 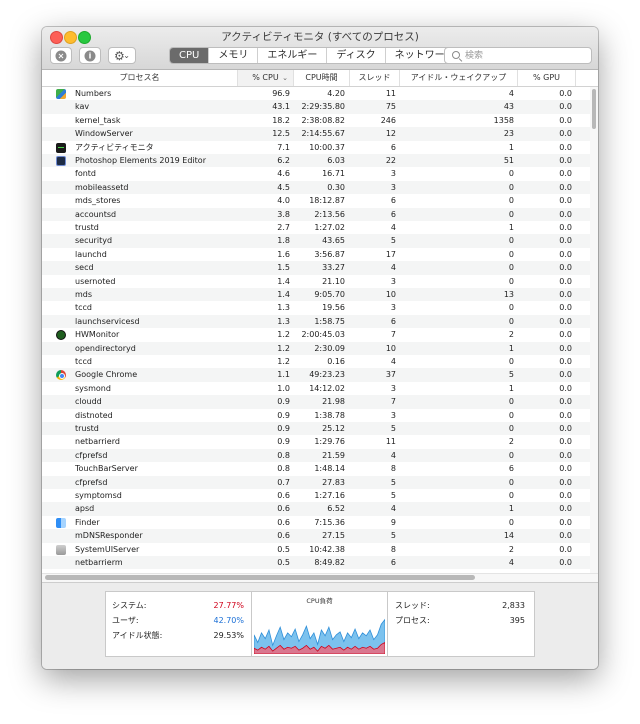 I want to click on column-idle-wakeups: アイドル・ウェイクアップ, so click(x=459, y=78).